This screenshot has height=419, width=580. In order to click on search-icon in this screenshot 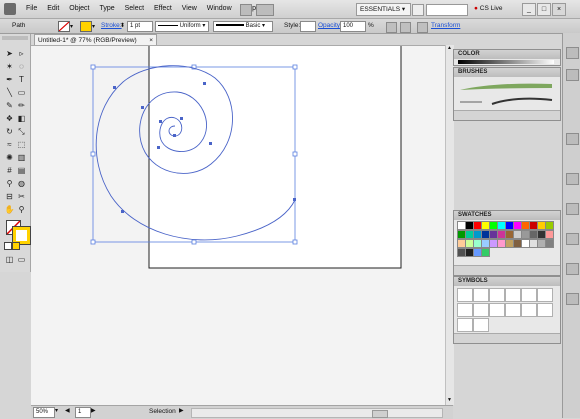, I will do `click(418, 10)`.